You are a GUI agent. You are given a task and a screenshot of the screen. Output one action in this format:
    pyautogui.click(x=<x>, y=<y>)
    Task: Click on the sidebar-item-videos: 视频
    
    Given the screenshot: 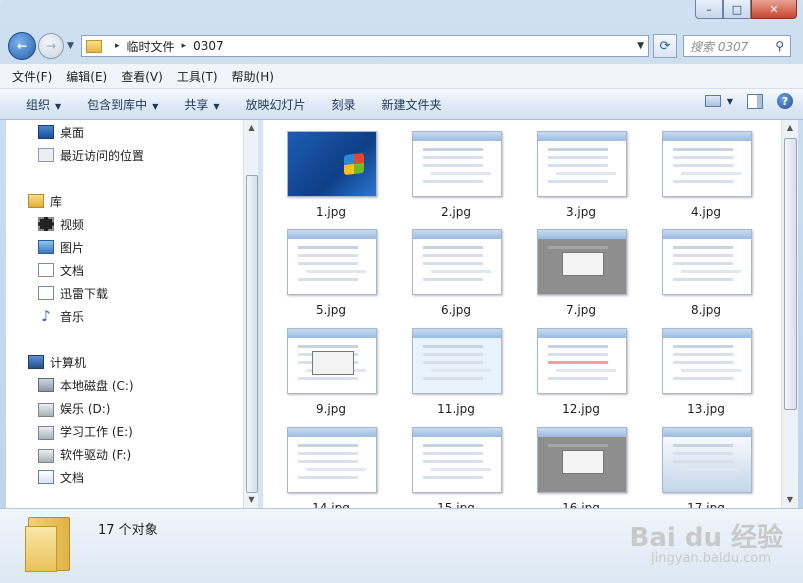 What is the action you would take?
    pyautogui.click(x=61, y=224)
    